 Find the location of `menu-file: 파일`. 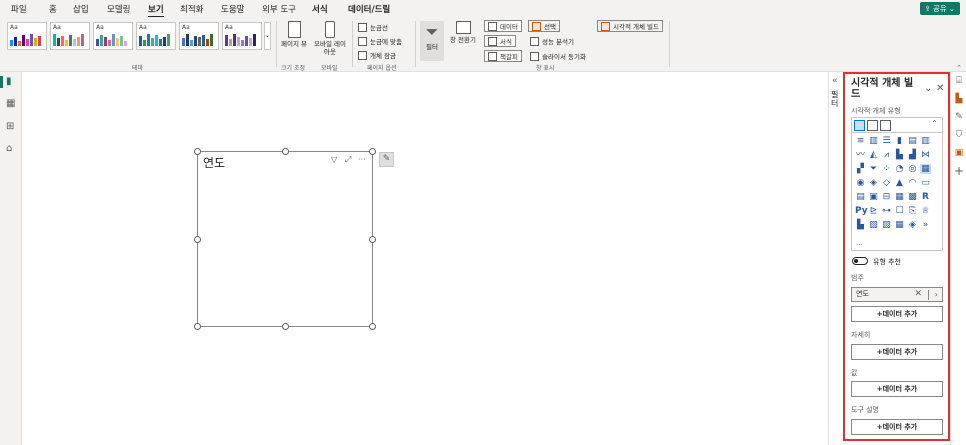

menu-file: 파일 is located at coordinates (19, 9).